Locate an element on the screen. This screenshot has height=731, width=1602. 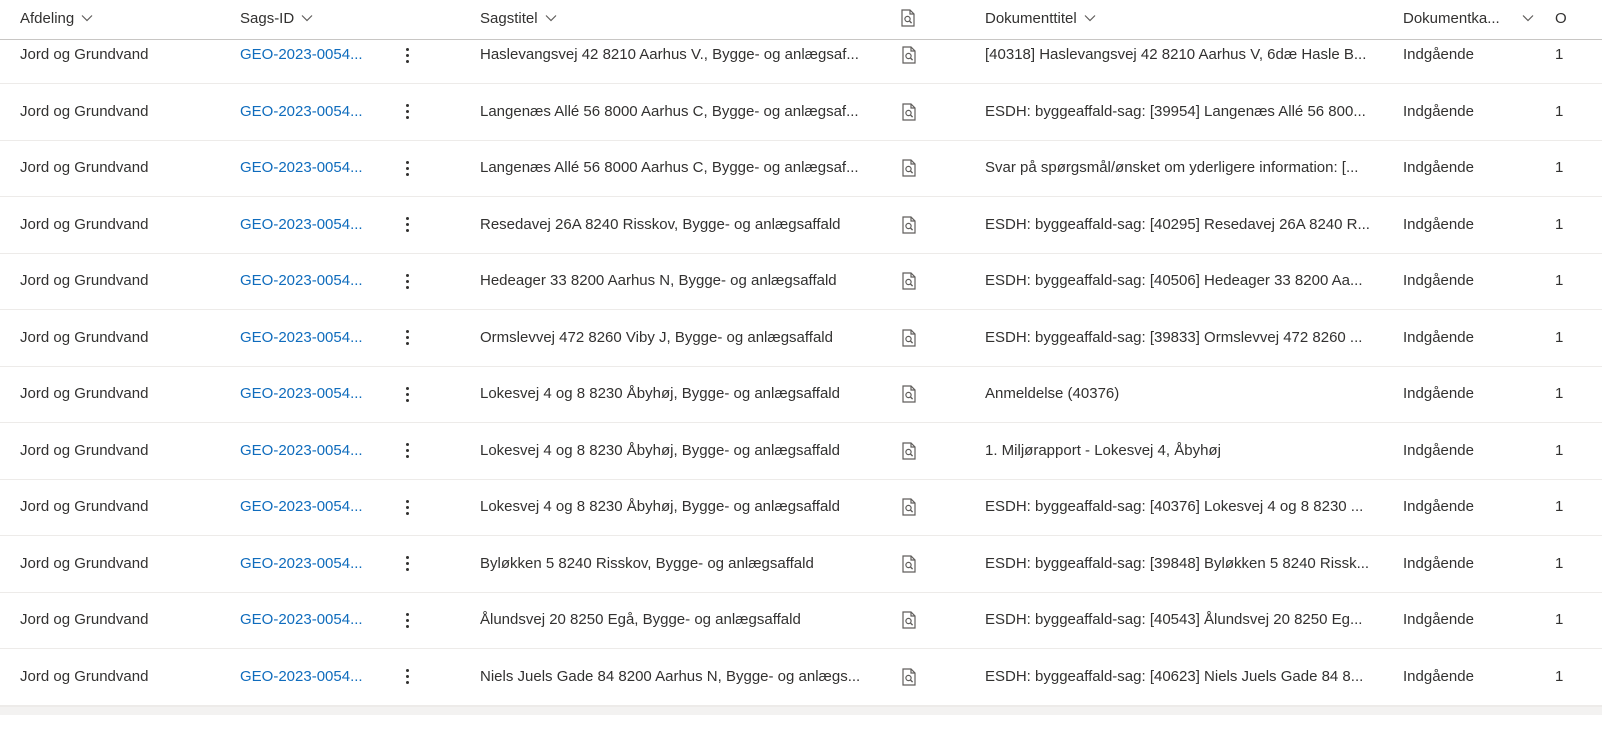
column-header-sags-id: Sags-ID is located at coordinates (277, 18).